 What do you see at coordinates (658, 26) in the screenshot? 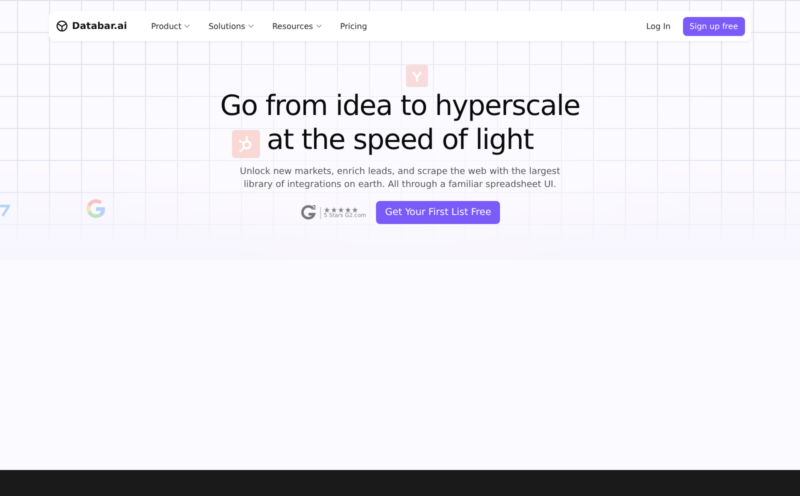
I see `login-link: Log In` at bounding box center [658, 26].